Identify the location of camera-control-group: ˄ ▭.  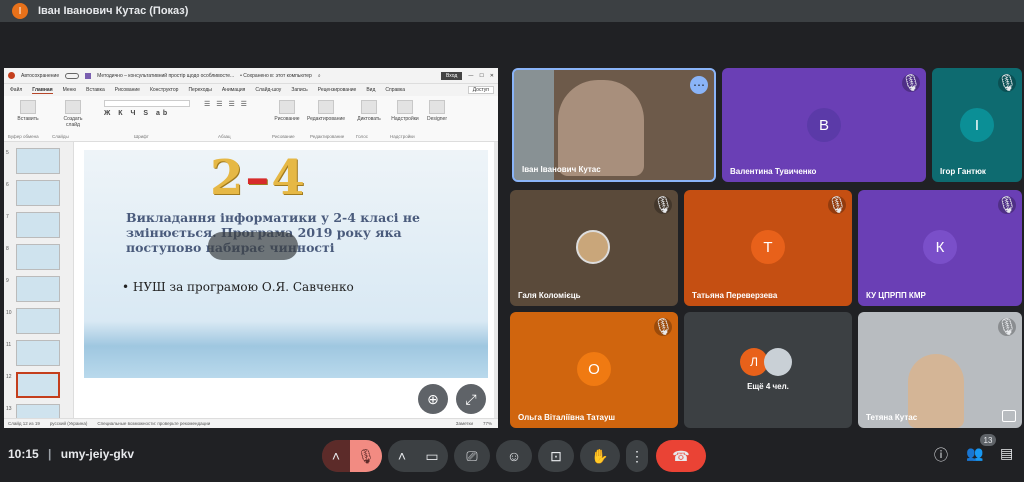
(418, 456).